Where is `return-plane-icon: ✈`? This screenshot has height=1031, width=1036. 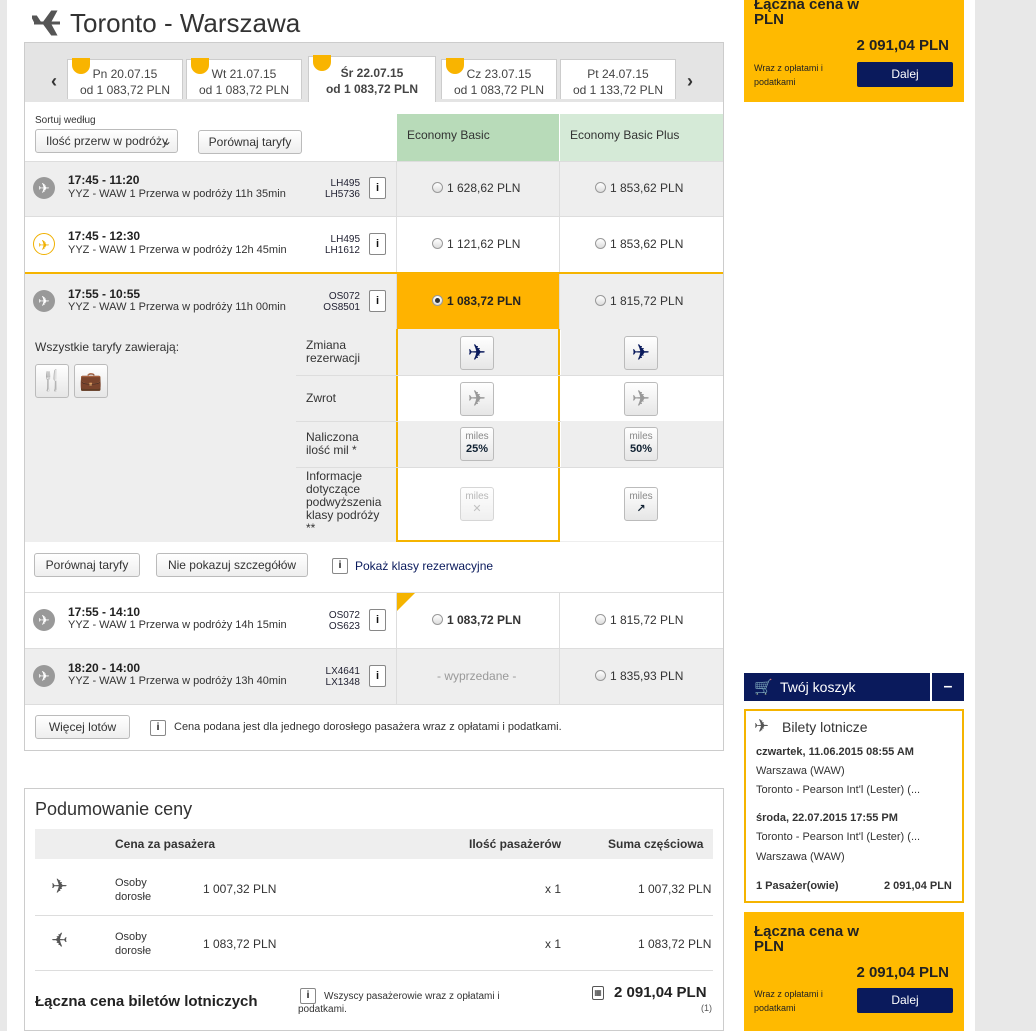 return-plane-icon: ✈ is located at coordinates (59, 941).